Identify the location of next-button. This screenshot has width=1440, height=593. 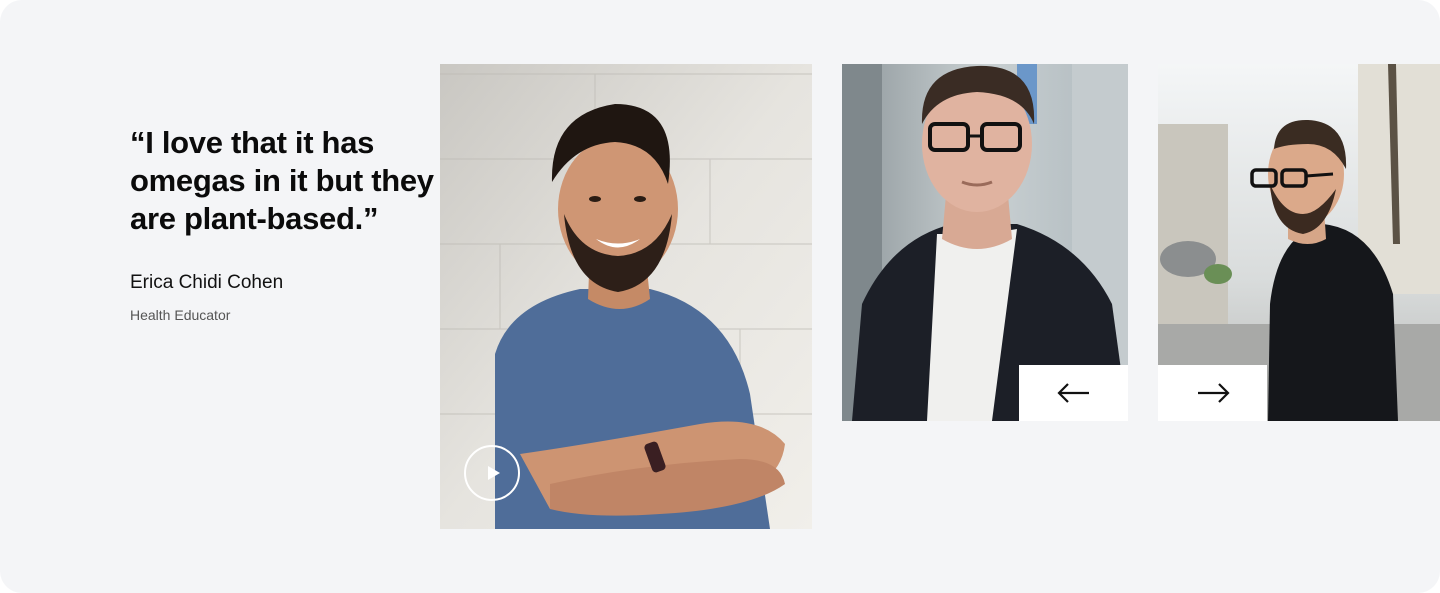
(1212, 393).